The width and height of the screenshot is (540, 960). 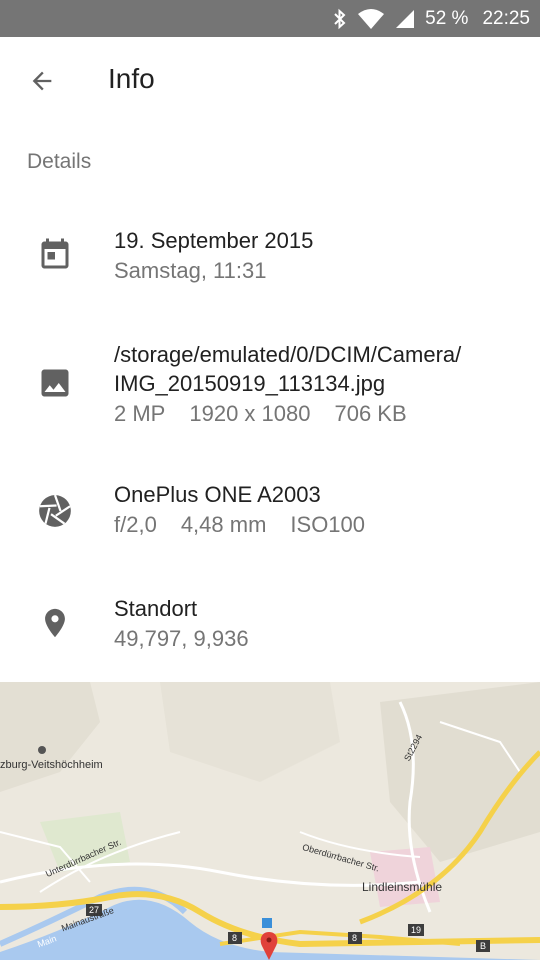 I want to click on date-secondary: Samstag, 11:31, so click(x=190, y=270).